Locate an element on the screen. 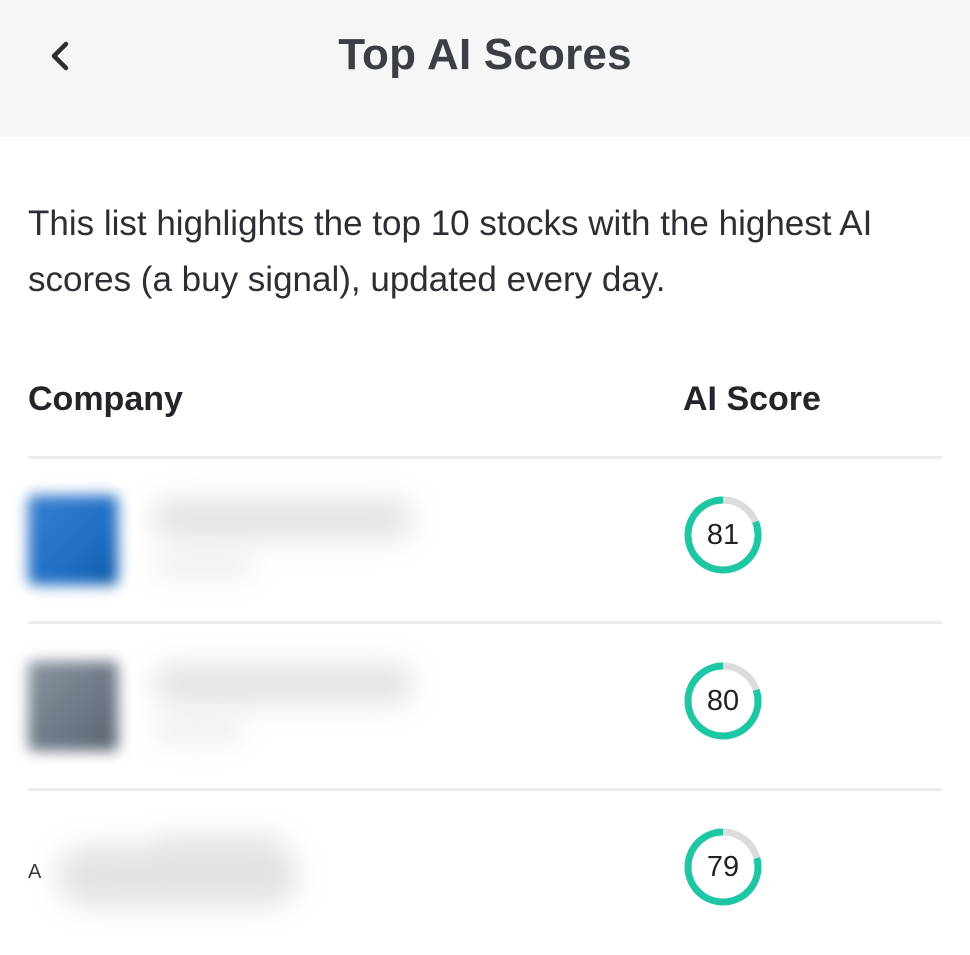  ai-score-badge: 80 is located at coordinates (723, 701).